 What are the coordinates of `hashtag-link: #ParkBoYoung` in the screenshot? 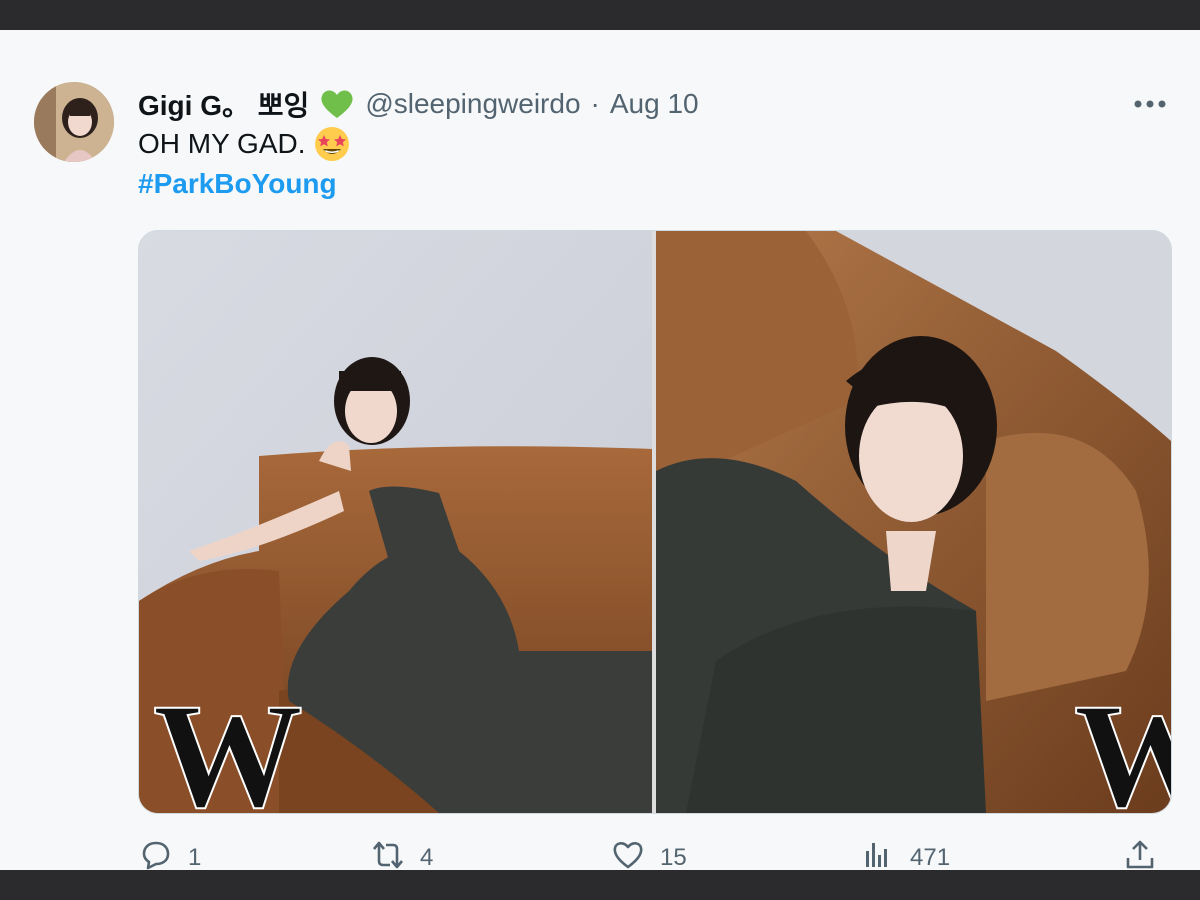 It's located at (237, 184).